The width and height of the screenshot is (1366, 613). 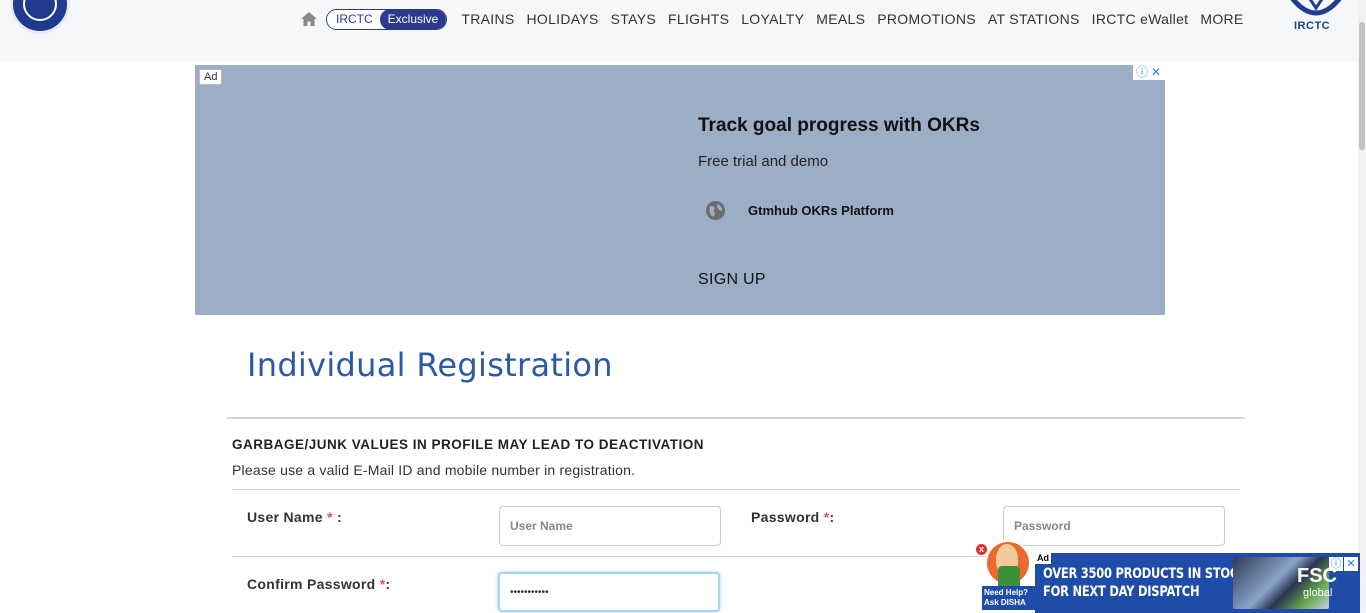 I want to click on disha-label-line1: Need Help?, so click(x=1006, y=592).